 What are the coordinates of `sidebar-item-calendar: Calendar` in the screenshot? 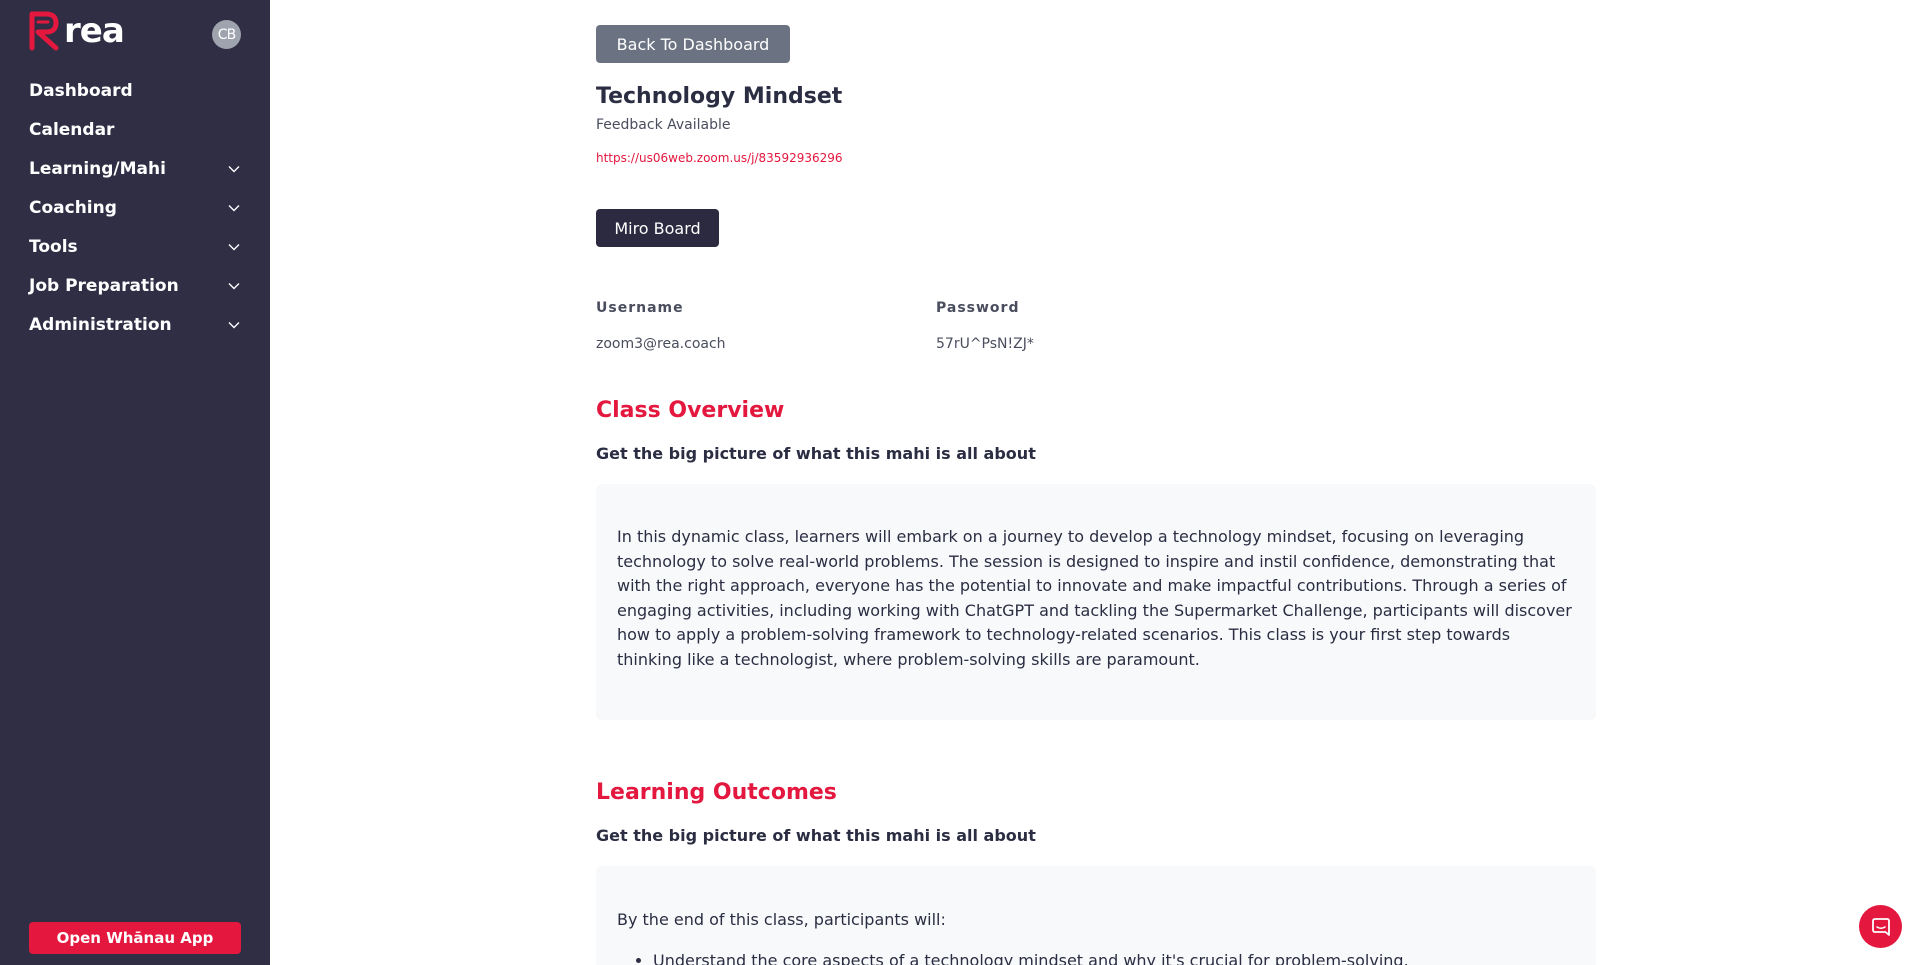 It's located at (135, 129).